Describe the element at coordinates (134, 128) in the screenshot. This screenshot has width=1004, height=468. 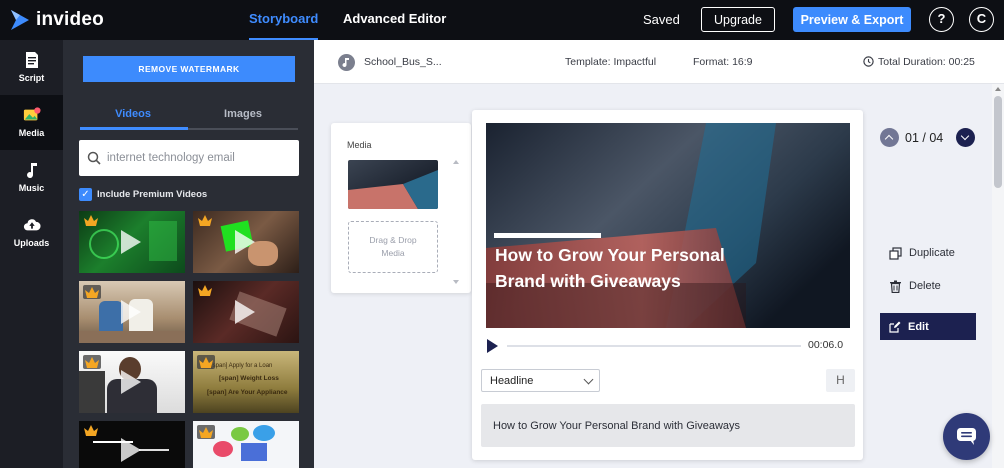
I see `tab-active-indicator` at that location.